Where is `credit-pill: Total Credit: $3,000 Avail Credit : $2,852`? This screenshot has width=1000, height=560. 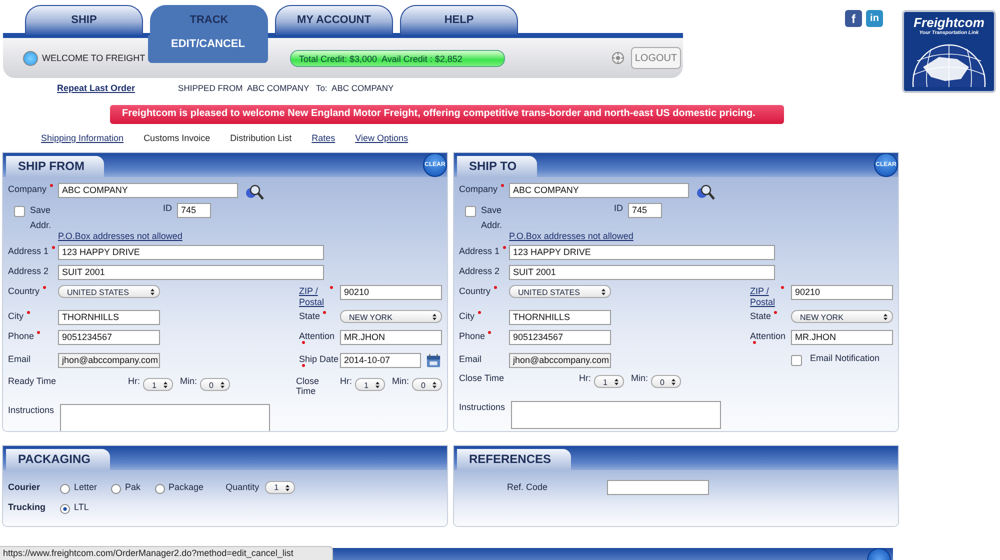 credit-pill: Total Credit: $3,000 Avail Credit : $2,852 is located at coordinates (397, 58).